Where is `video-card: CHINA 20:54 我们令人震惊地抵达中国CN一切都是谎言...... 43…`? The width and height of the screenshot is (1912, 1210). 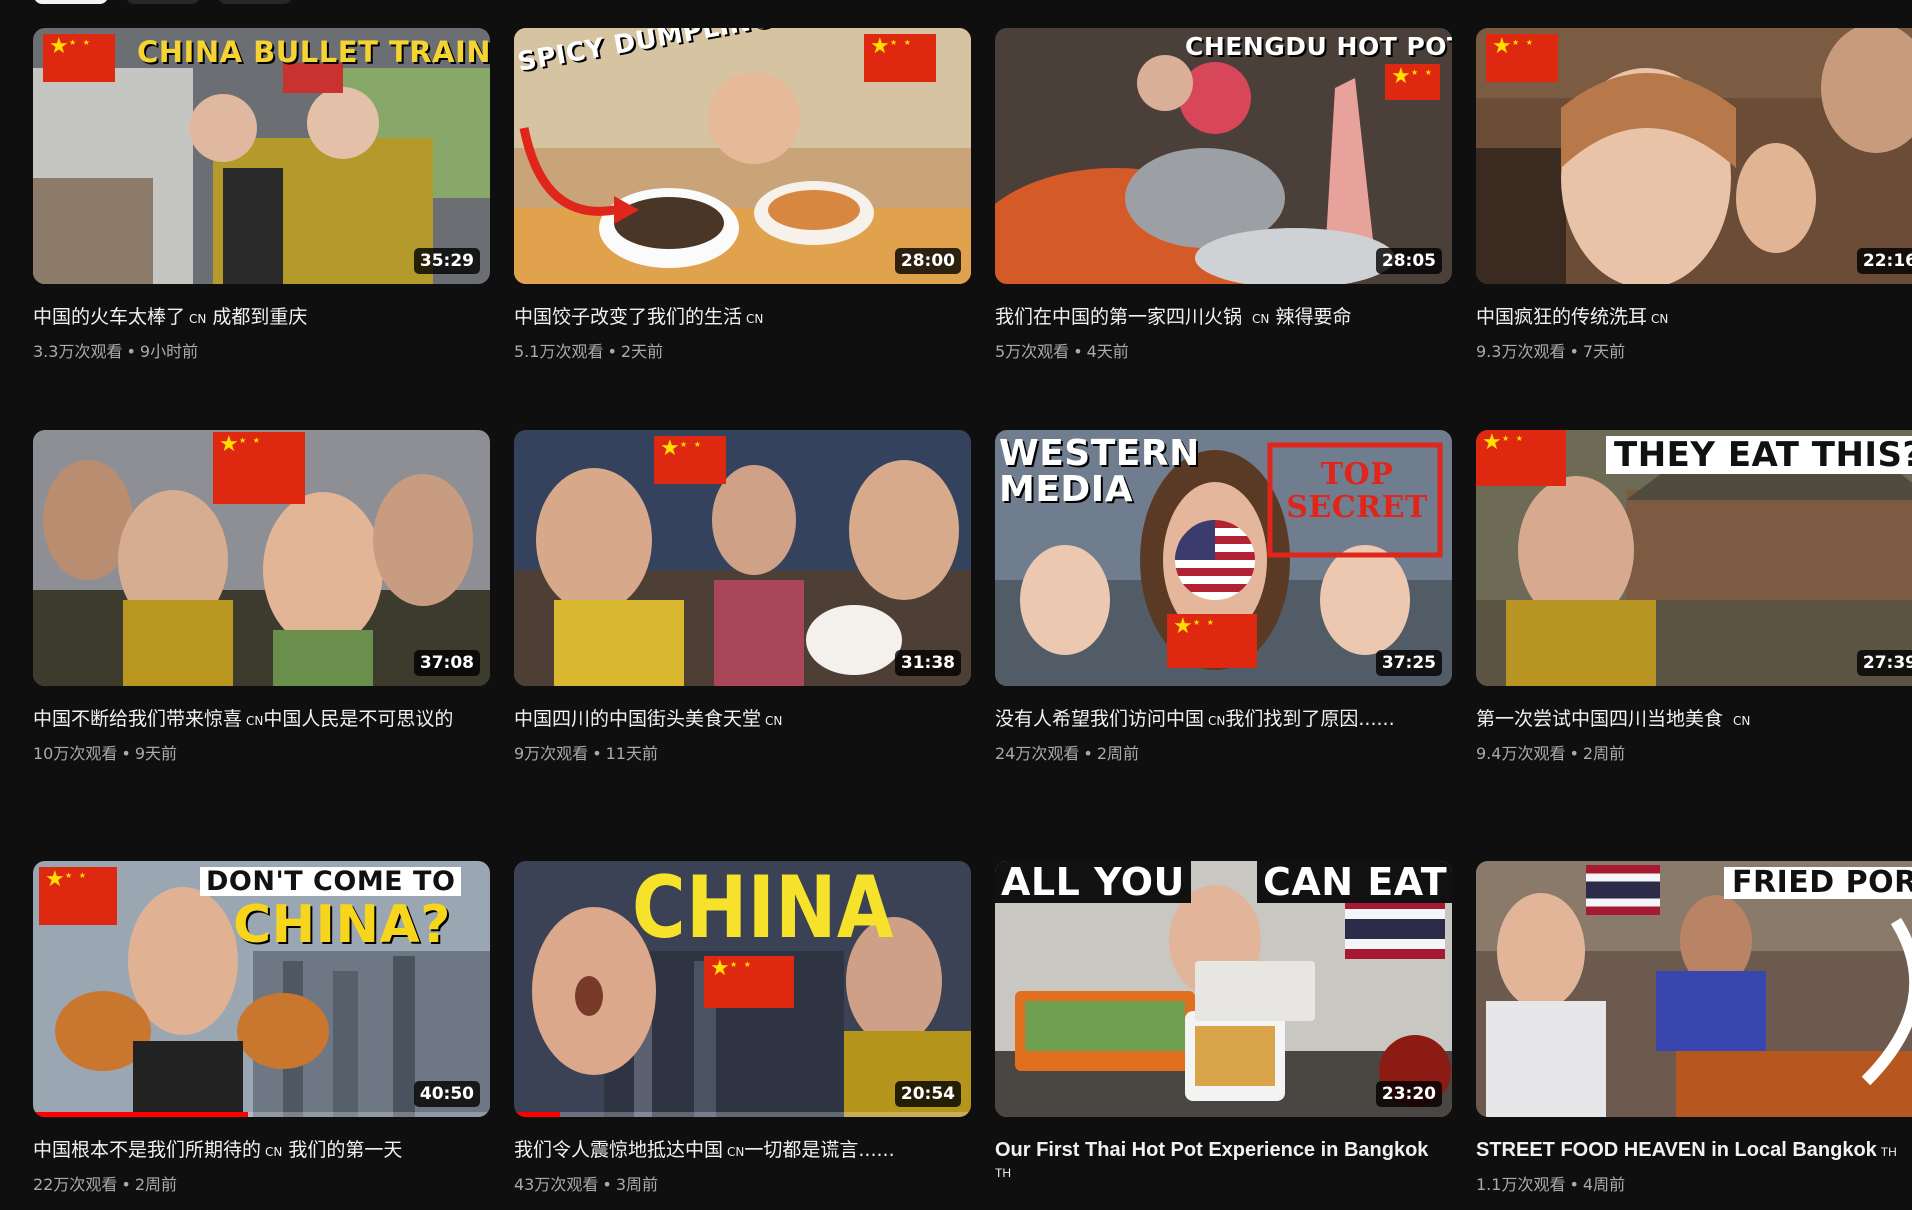 video-card: CHINA 20:54 我们令人震惊地抵达中国CN一切都是谎言...... 43… is located at coordinates (742, 1031).